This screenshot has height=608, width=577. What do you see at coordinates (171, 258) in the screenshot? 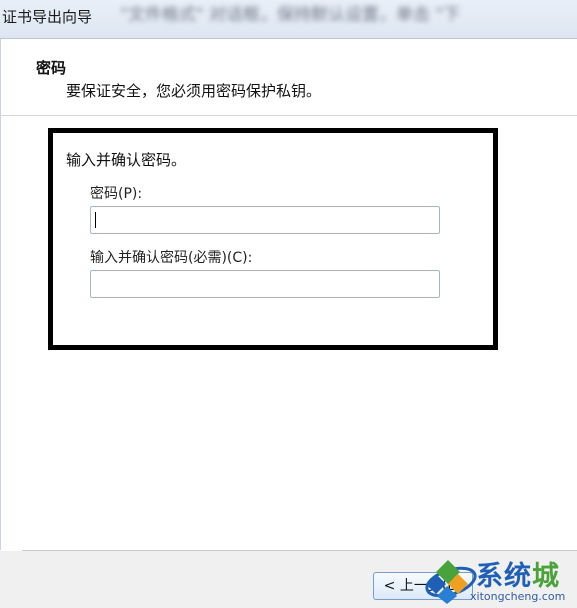
I see `confirm-password-label: 输入并确认密码(必需)(C):` at bounding box center [171, 258].